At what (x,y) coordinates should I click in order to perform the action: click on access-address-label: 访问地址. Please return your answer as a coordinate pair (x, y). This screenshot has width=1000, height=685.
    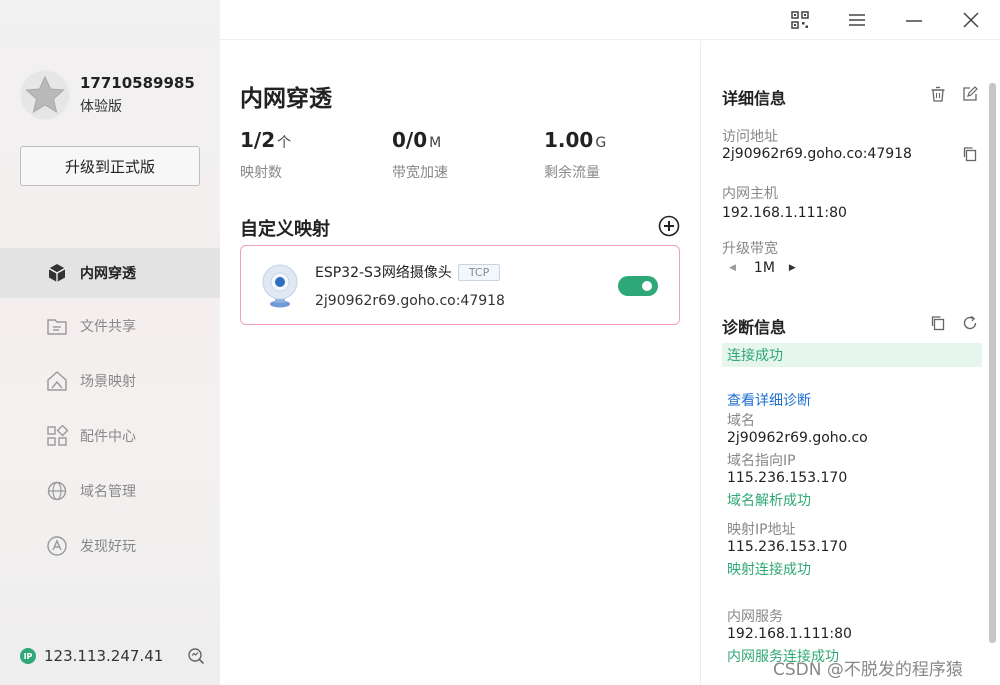
    Looking at the image, I should click on (750, 137).